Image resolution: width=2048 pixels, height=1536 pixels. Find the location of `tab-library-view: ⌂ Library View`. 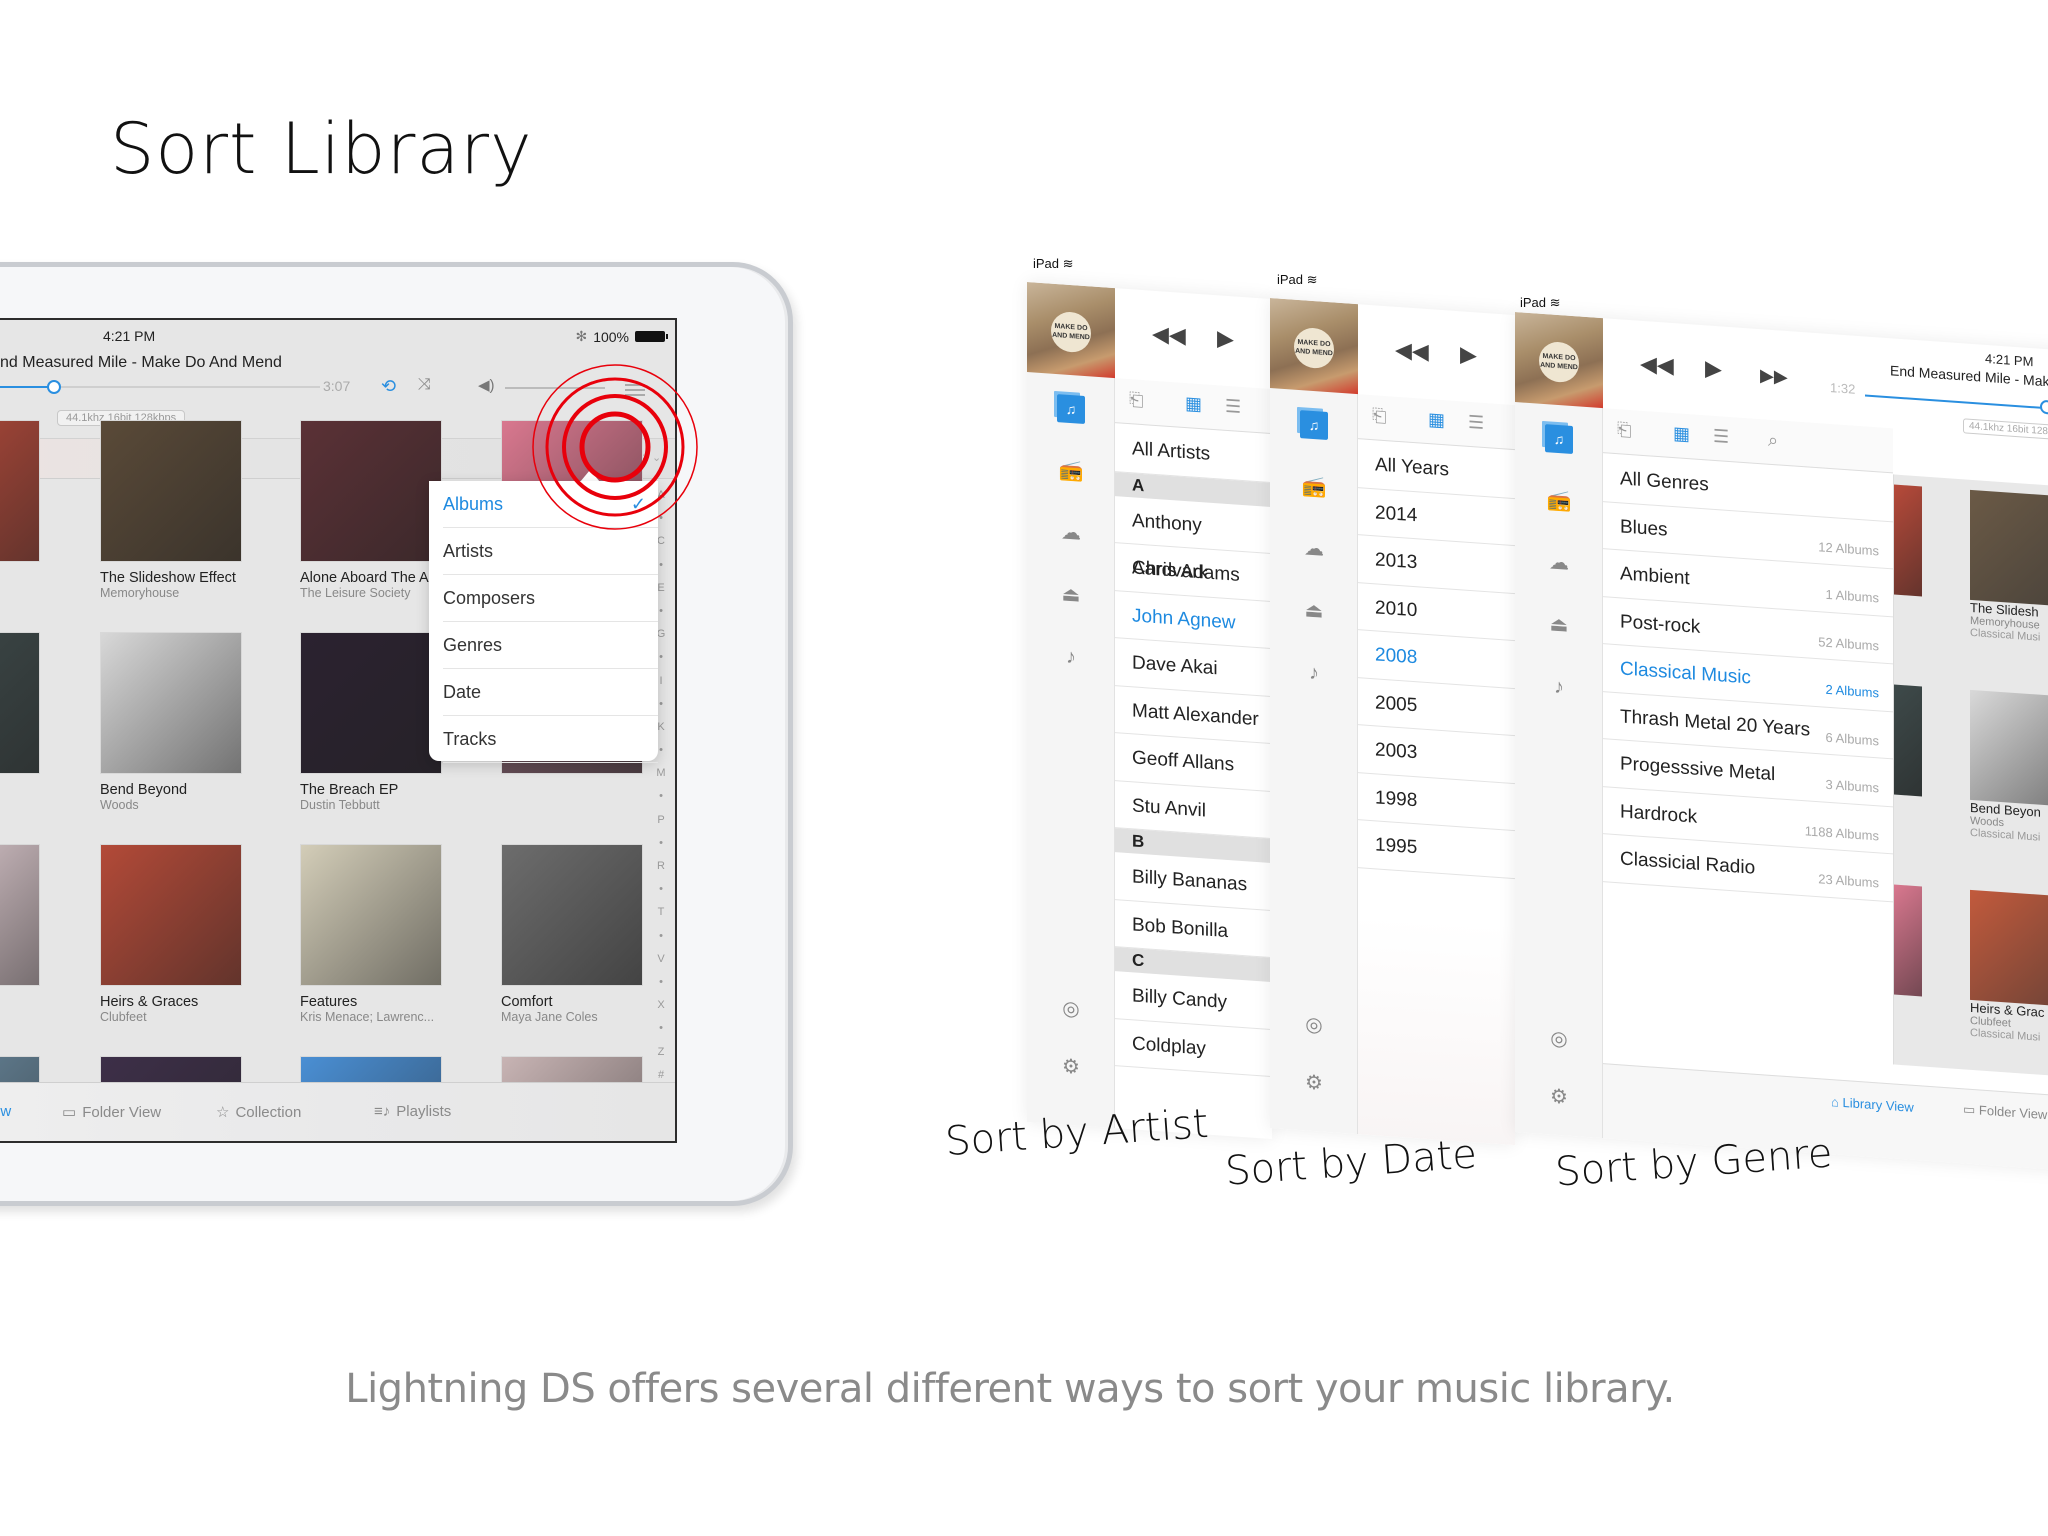

tab-library-view: ⌂ Library View is located at coordinates (1872, 1104).